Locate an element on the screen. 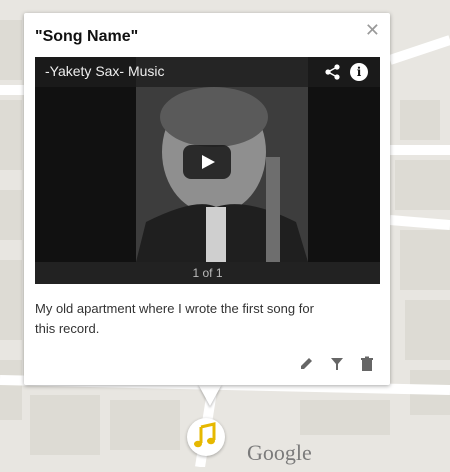  music-note-icon is located at coordinates (205, 435).